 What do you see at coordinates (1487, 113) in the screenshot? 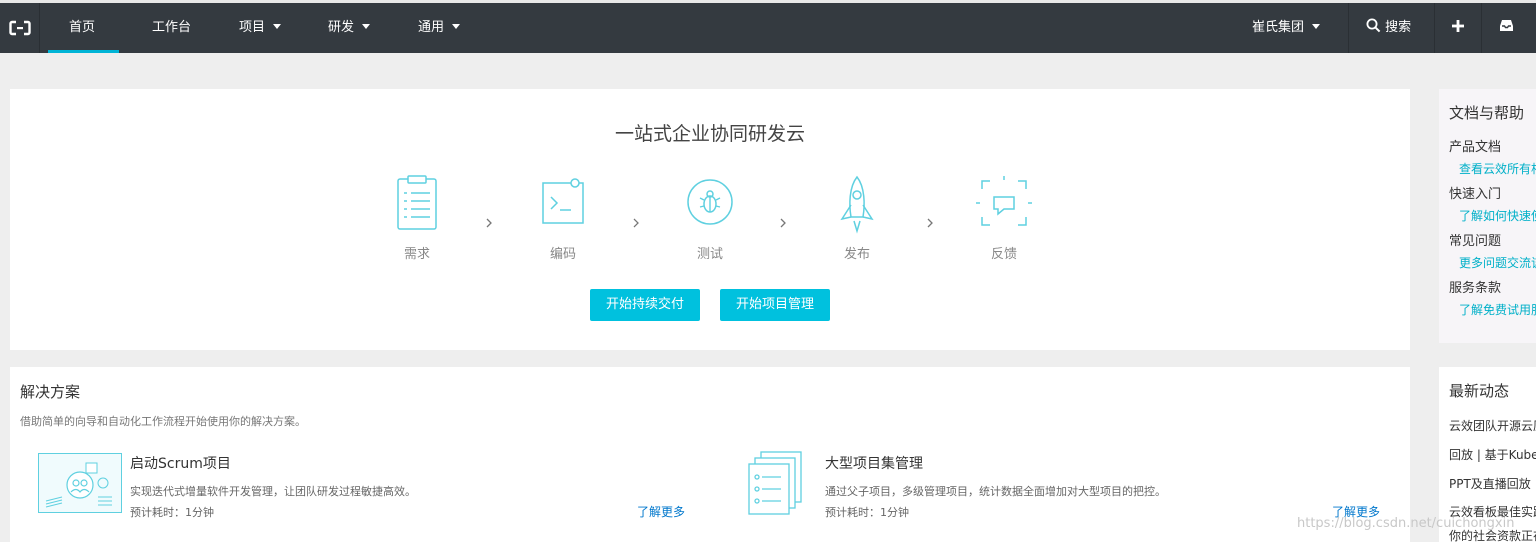
I see `help-title: 文档与帮助` at bounding box center [1487, 113].